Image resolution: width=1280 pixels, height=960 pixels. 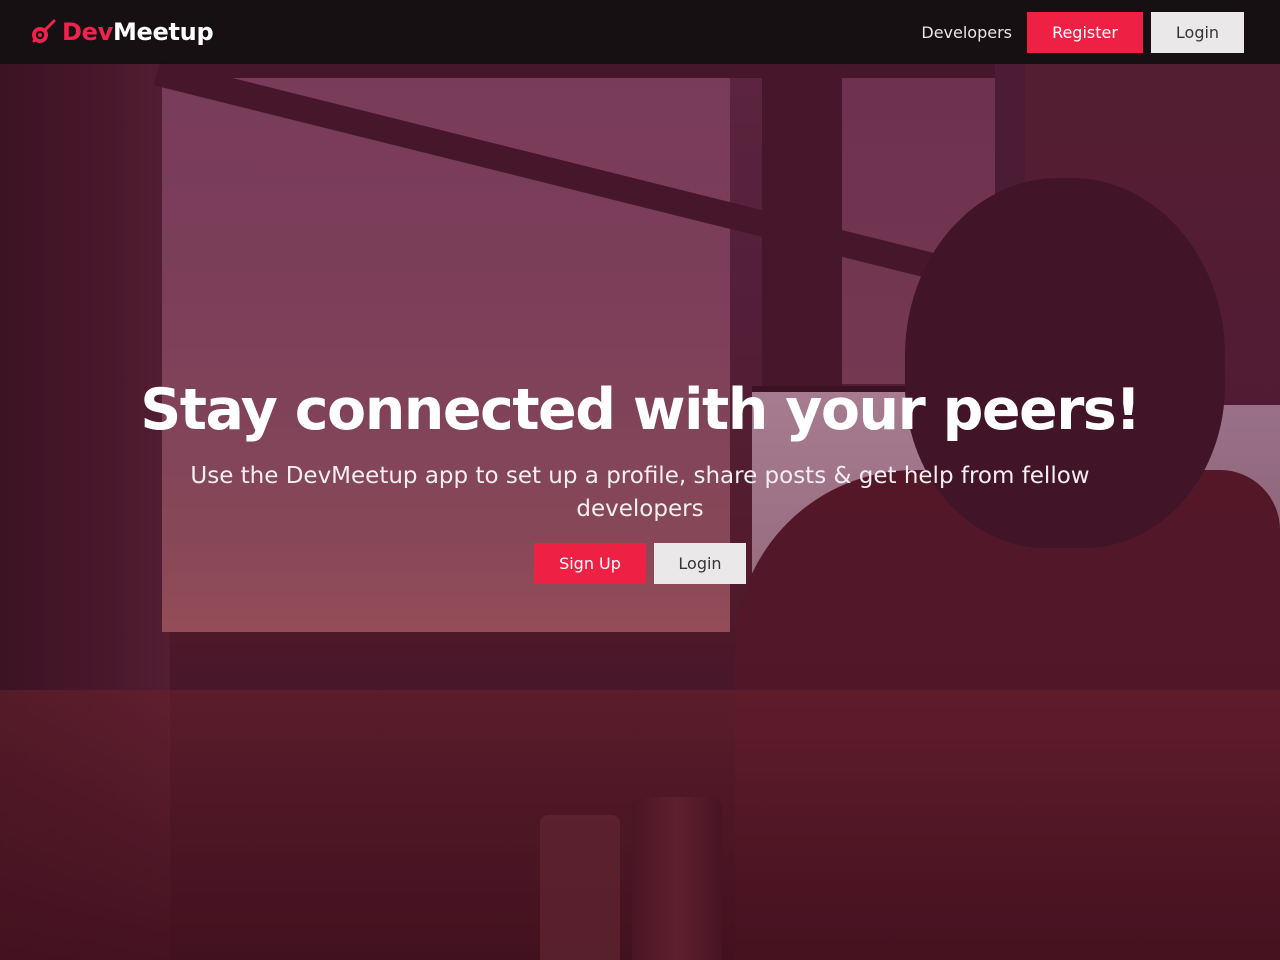 I want to click on brand-logo-link: DevMeetup, so click(x=122, y=32).